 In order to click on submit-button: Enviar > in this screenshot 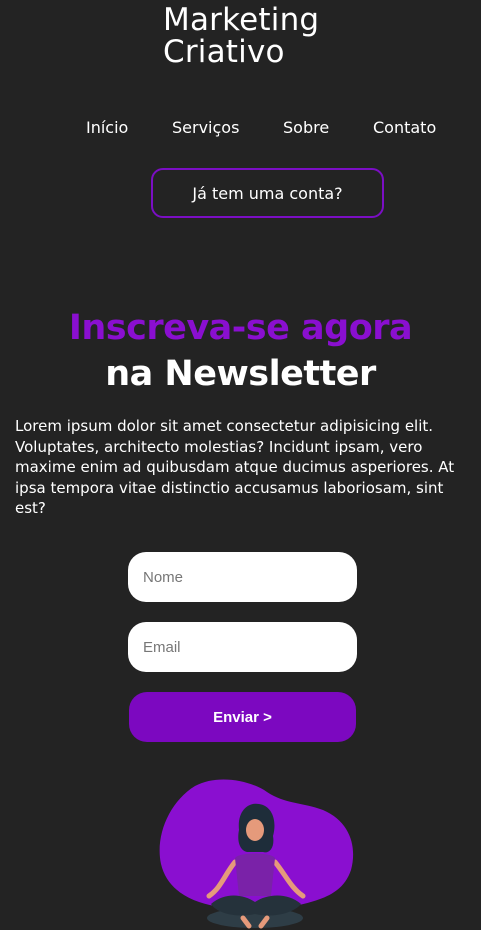, I will do `click(242, 717)`.